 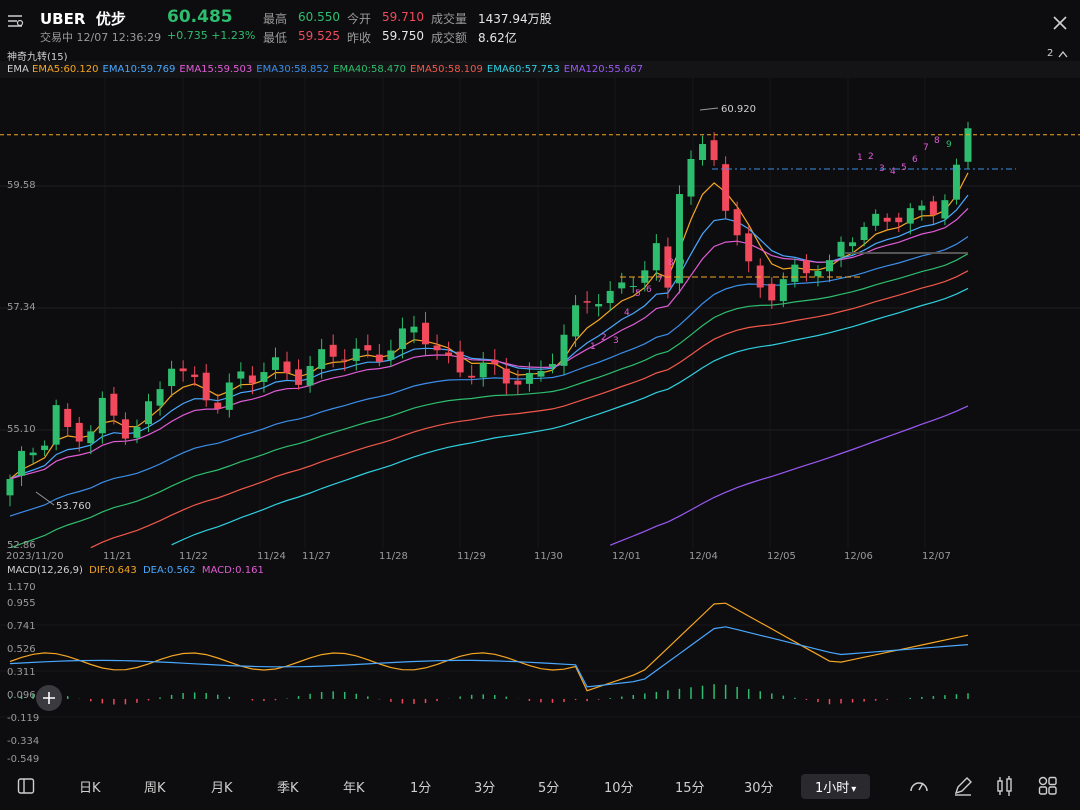 I want to click on candlestick-style-icon, so click(x=1005, y=786).